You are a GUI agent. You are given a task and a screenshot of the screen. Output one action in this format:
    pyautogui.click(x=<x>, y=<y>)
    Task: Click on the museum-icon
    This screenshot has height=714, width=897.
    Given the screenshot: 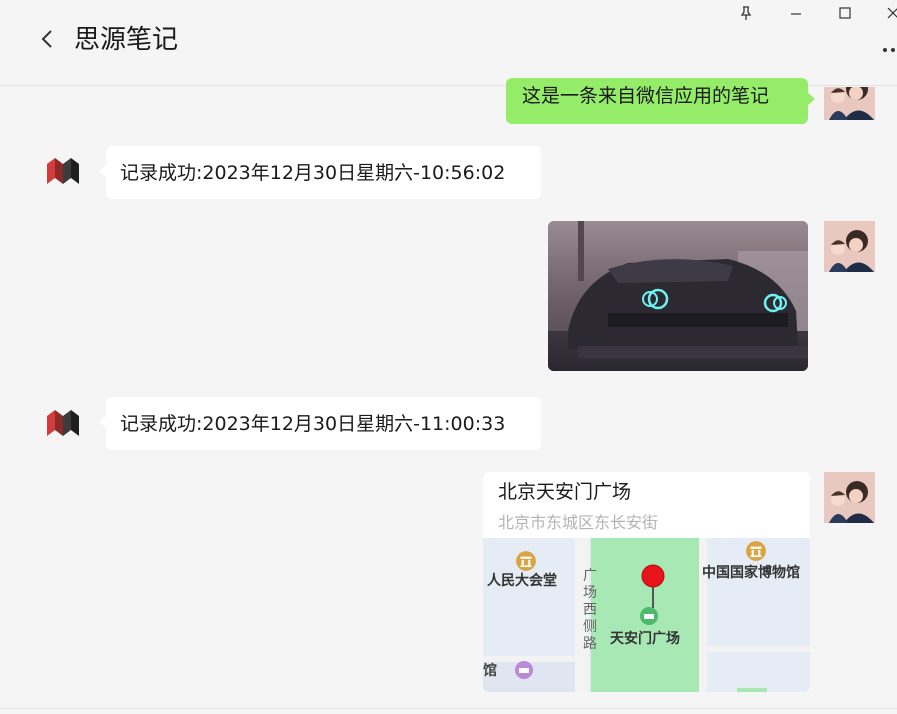 What is the action you would take?
    pyautogui.click(x=756, y=551)
    